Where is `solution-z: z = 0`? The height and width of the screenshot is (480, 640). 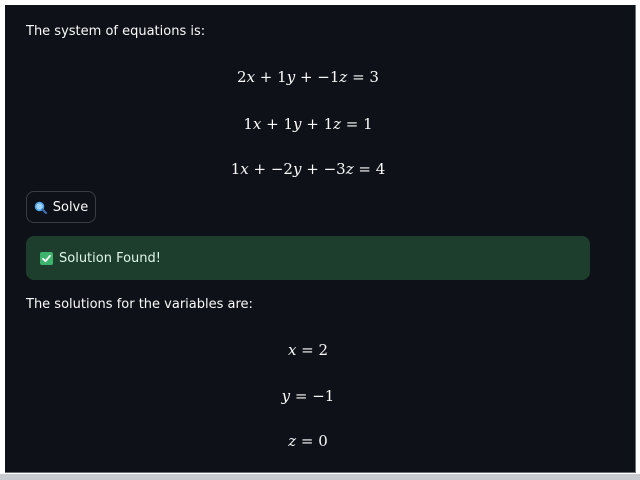 solution-z: z = 0 is located at coordinates (308, 441).